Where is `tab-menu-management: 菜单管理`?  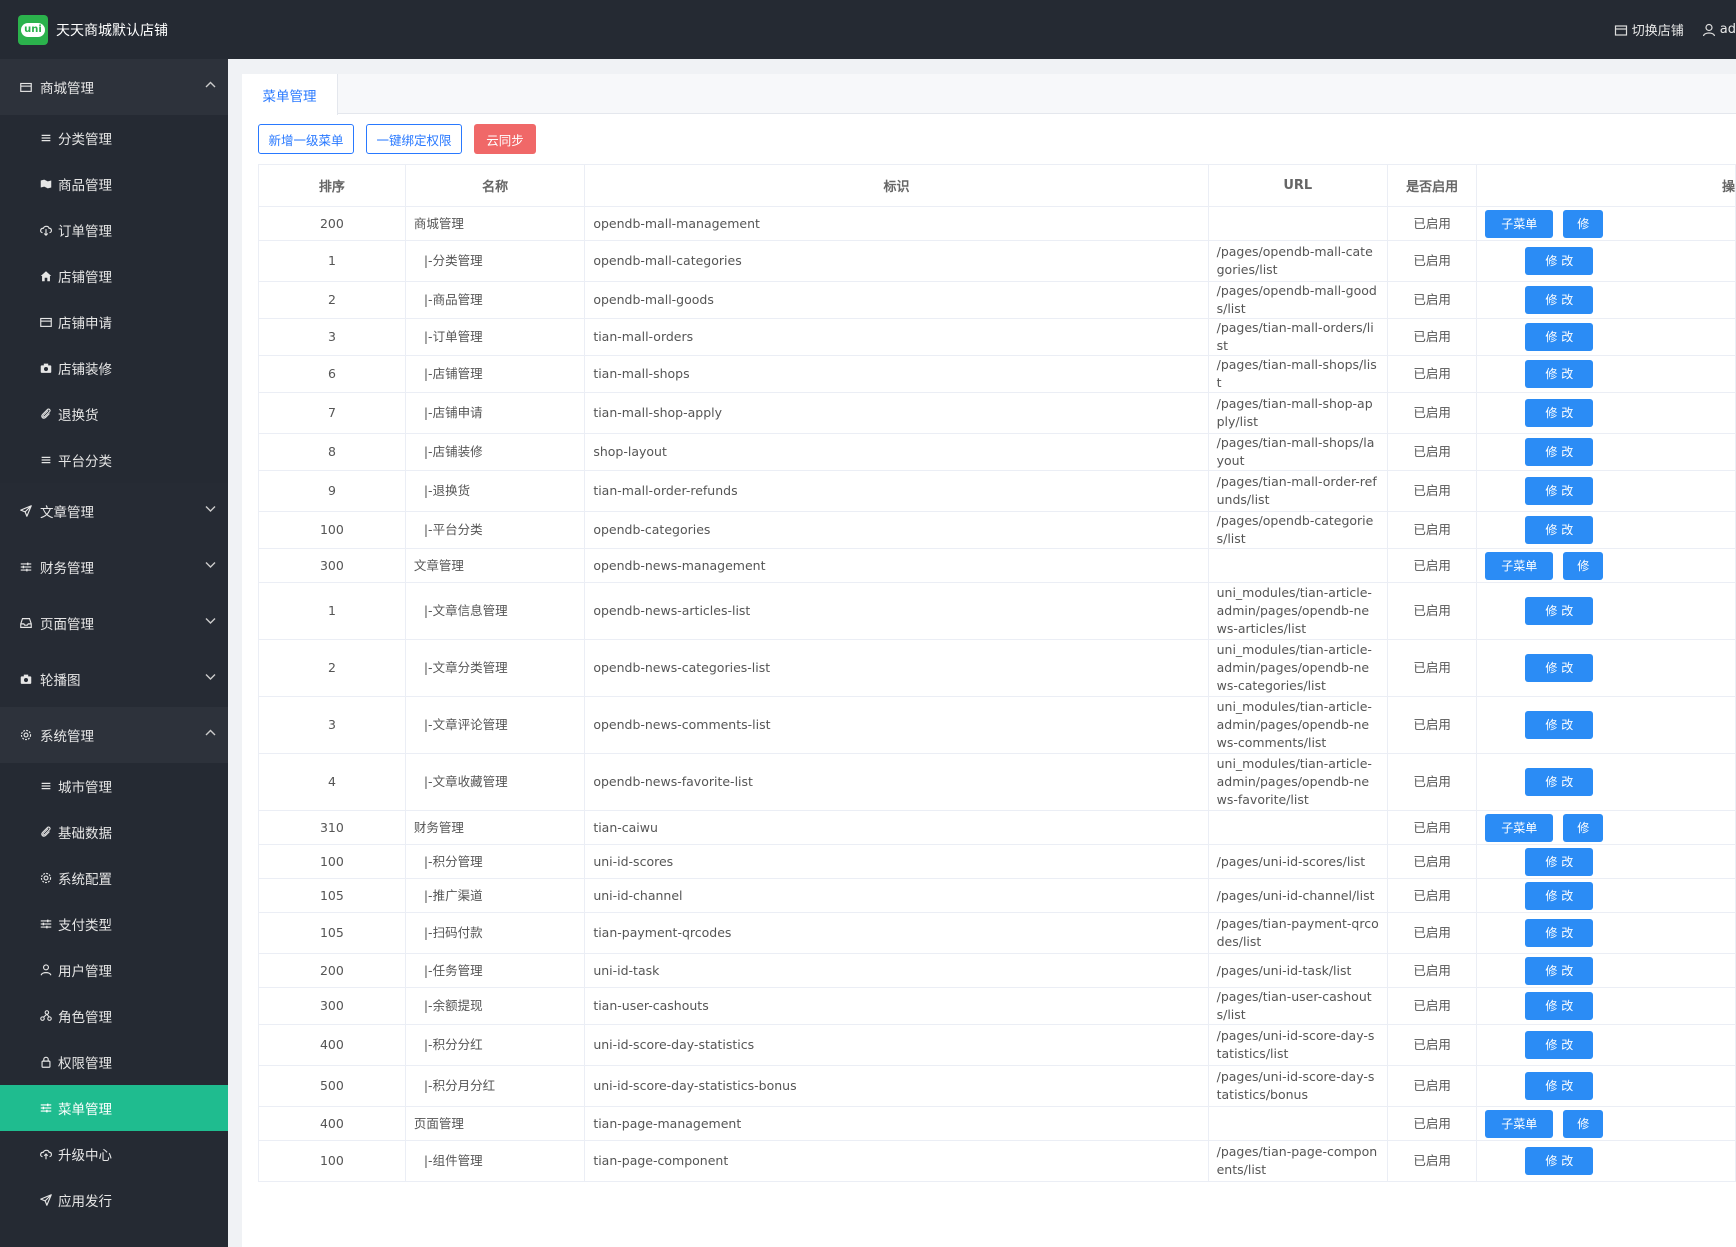 tab-menu-management: 菜单管理 is located at coordinates (290, 94).